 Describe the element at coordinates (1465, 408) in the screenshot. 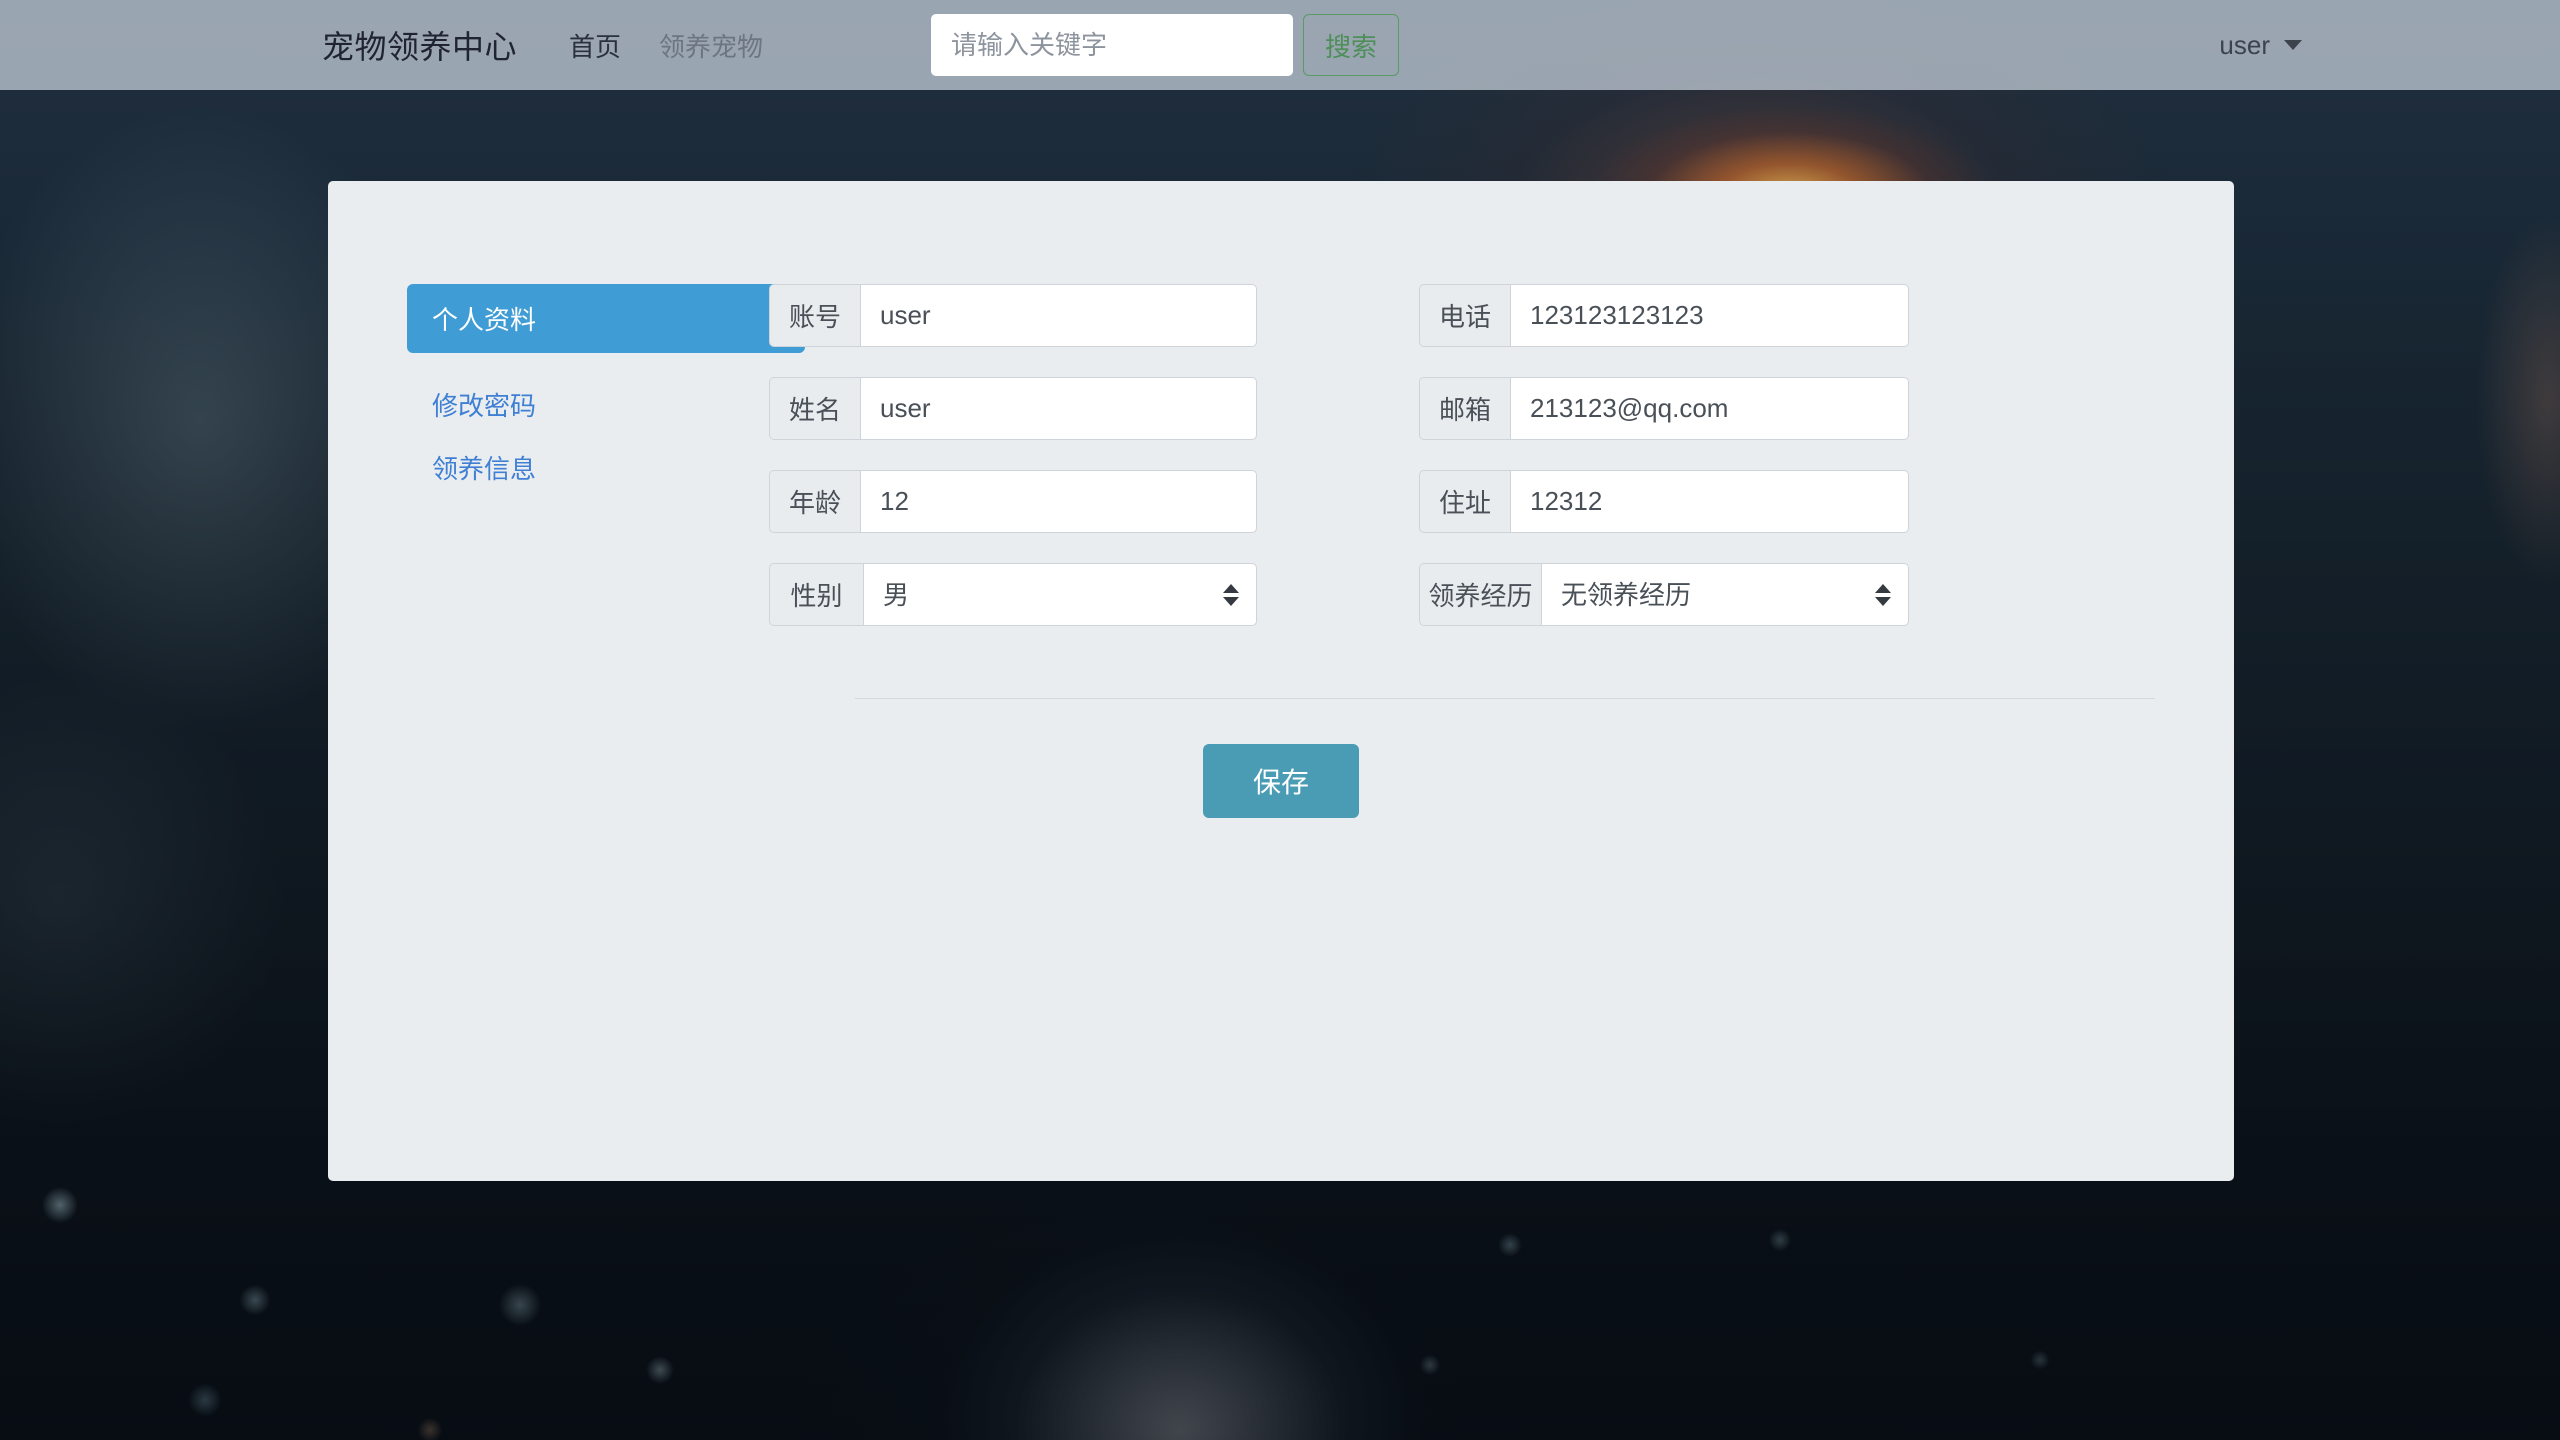

I see `field-label-email: 邮箱` at that location.